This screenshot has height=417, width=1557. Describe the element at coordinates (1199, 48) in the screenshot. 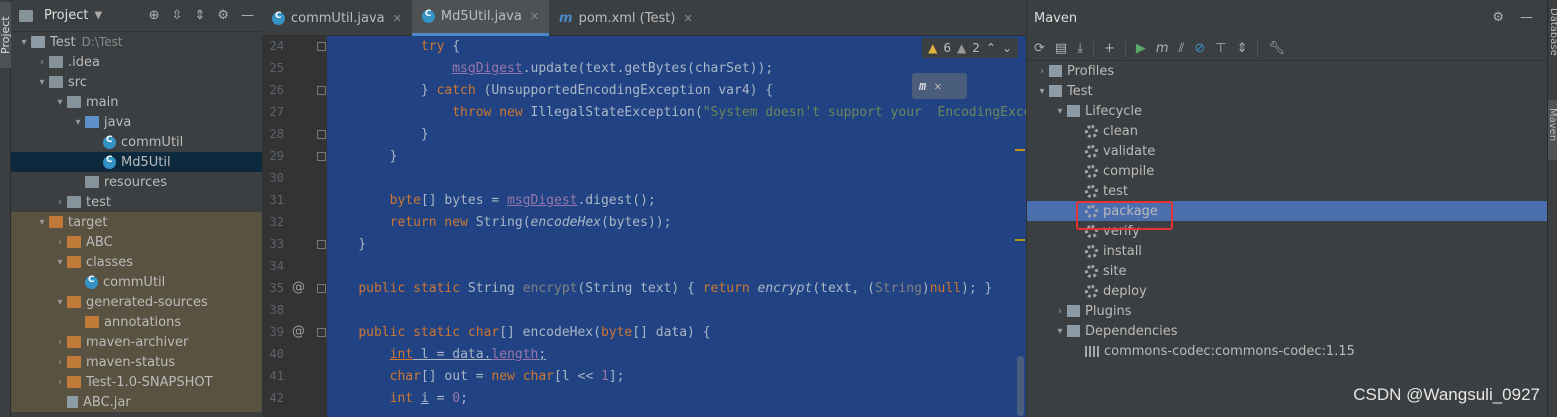

I see `skip-tests-icon: ⊘` at that location.